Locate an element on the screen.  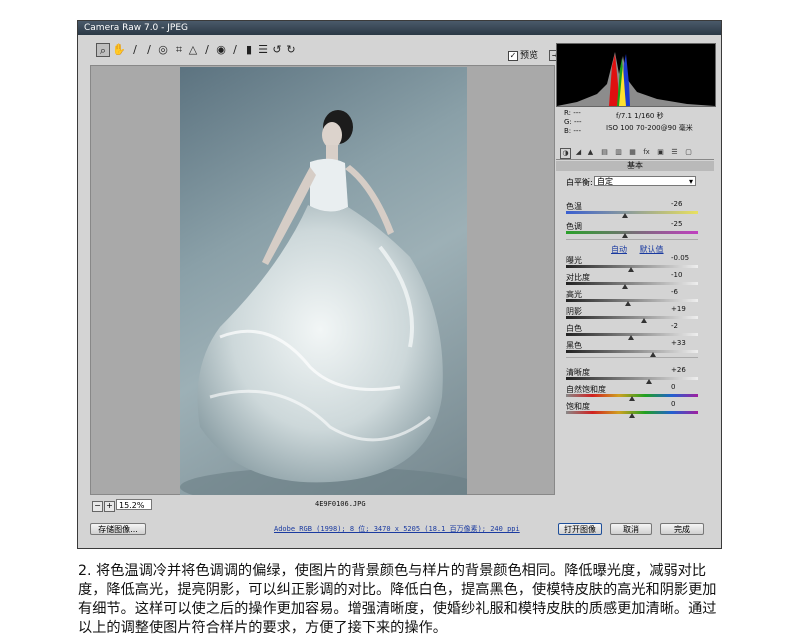
auto-link: 自动 is located at coordinates (619, 249).